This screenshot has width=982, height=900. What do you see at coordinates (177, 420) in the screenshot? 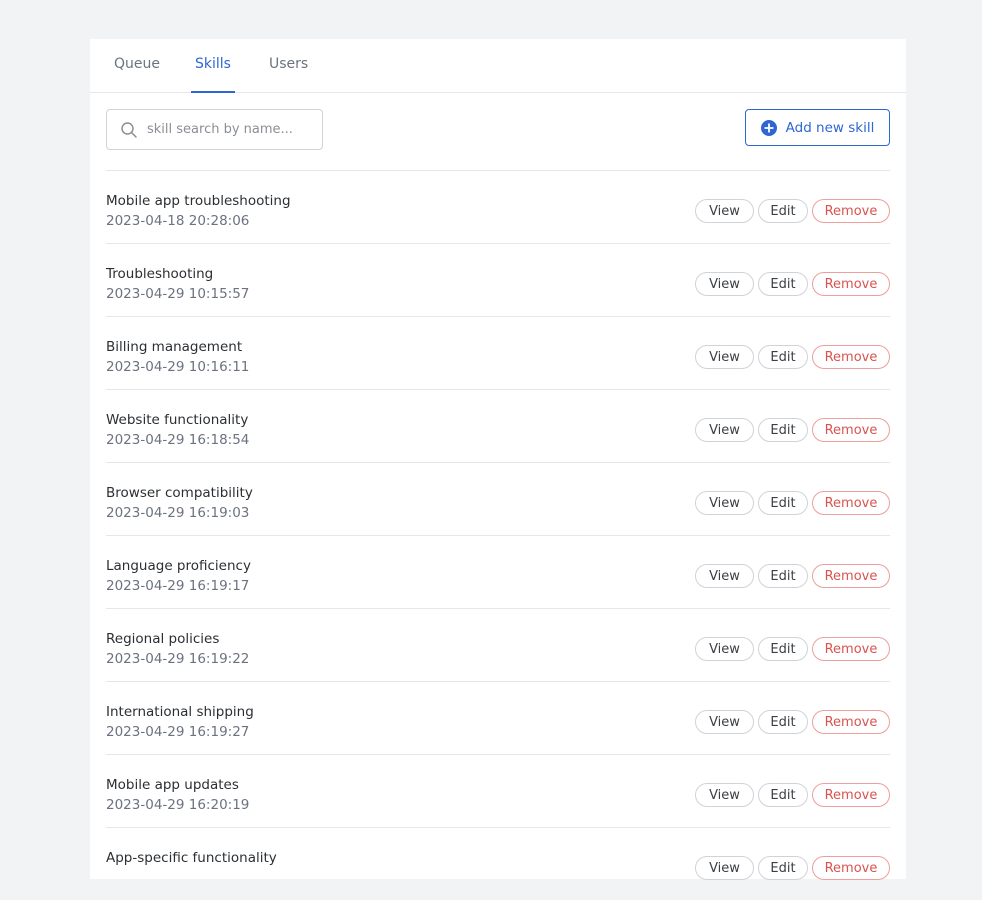
I see `skill-name: Website functionality` at bounding box center [177, 420].